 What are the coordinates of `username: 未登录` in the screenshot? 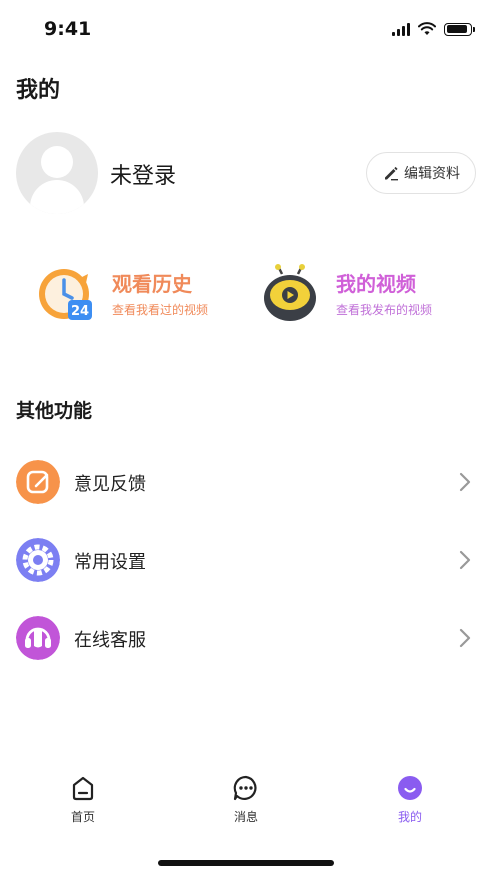 It's located at (143, 174).